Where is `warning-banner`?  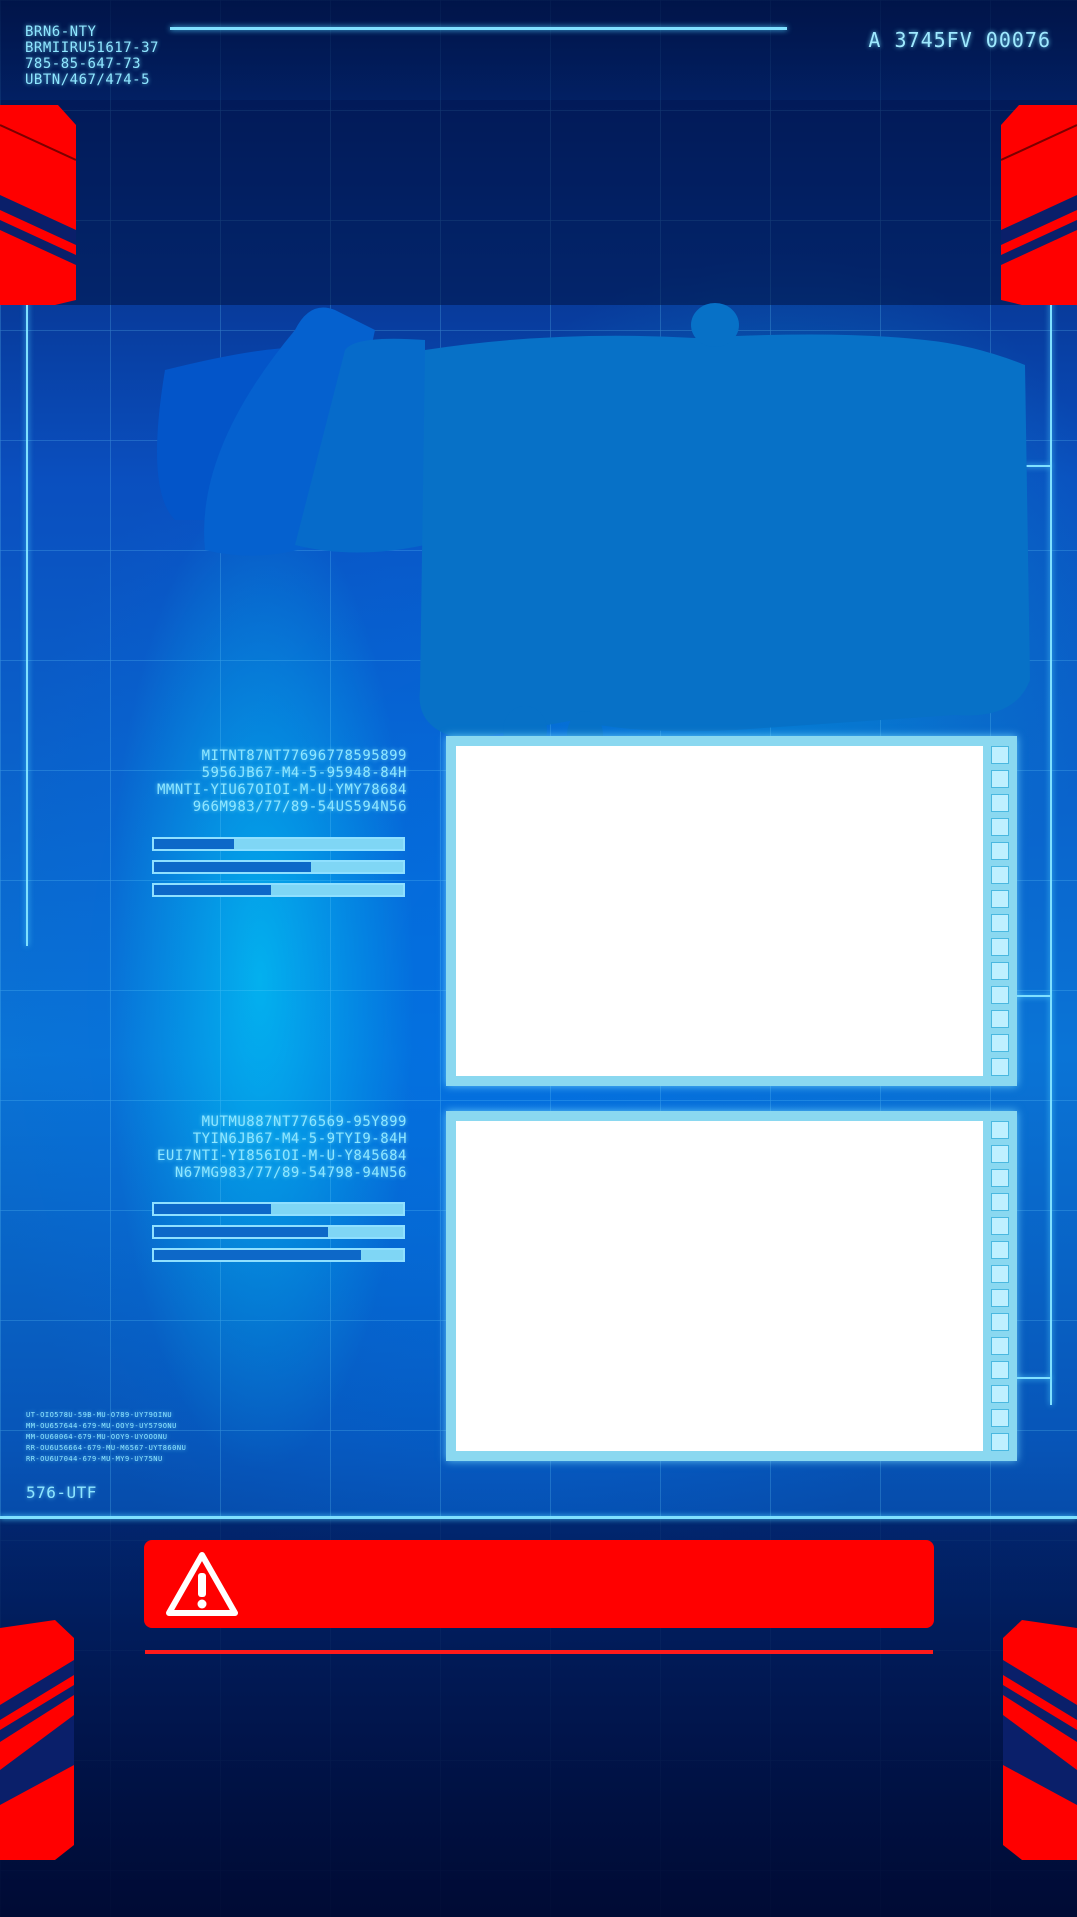 warning-banner is located at coordinates (539, 1584).